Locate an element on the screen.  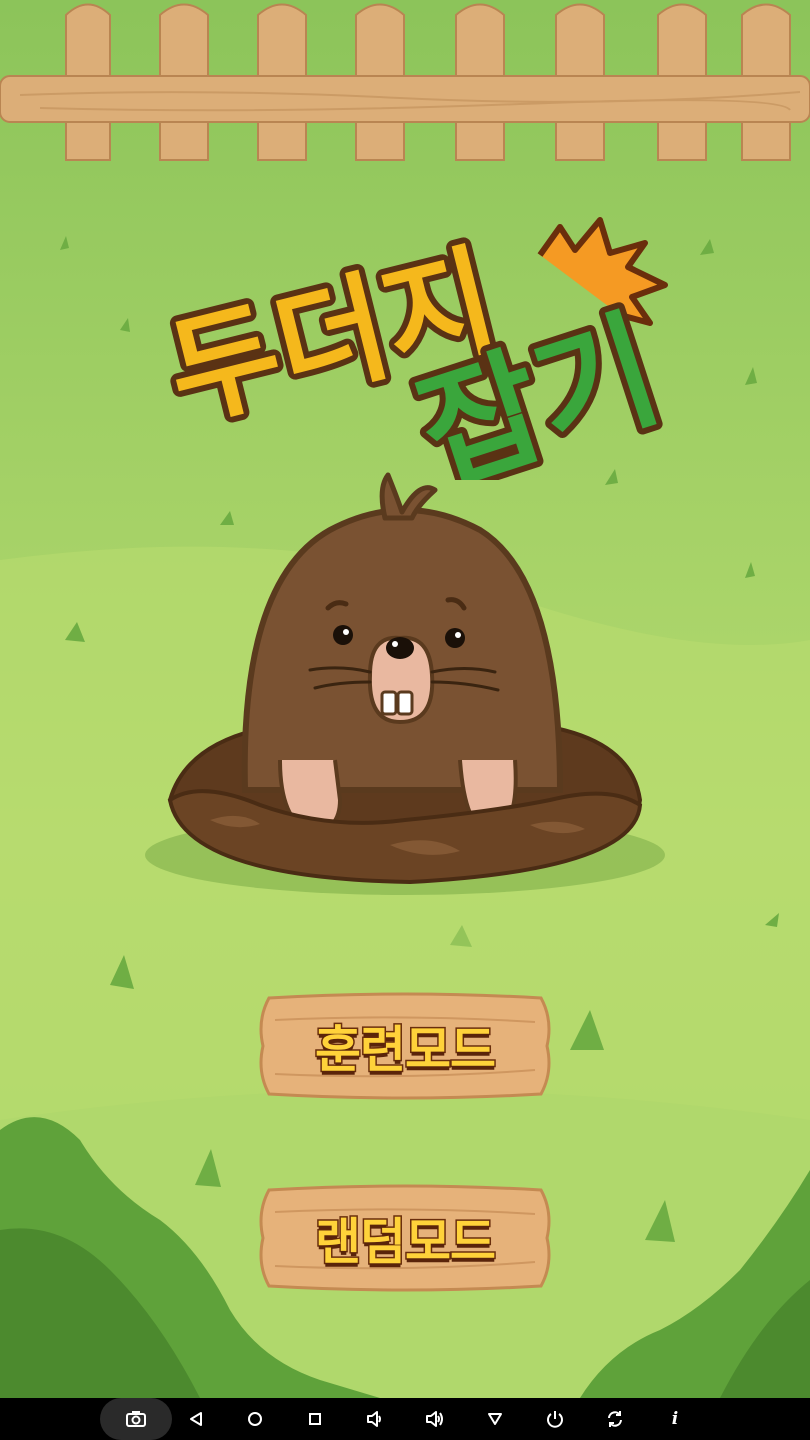
volume-down-icon is located at coordinates (374, 1419).